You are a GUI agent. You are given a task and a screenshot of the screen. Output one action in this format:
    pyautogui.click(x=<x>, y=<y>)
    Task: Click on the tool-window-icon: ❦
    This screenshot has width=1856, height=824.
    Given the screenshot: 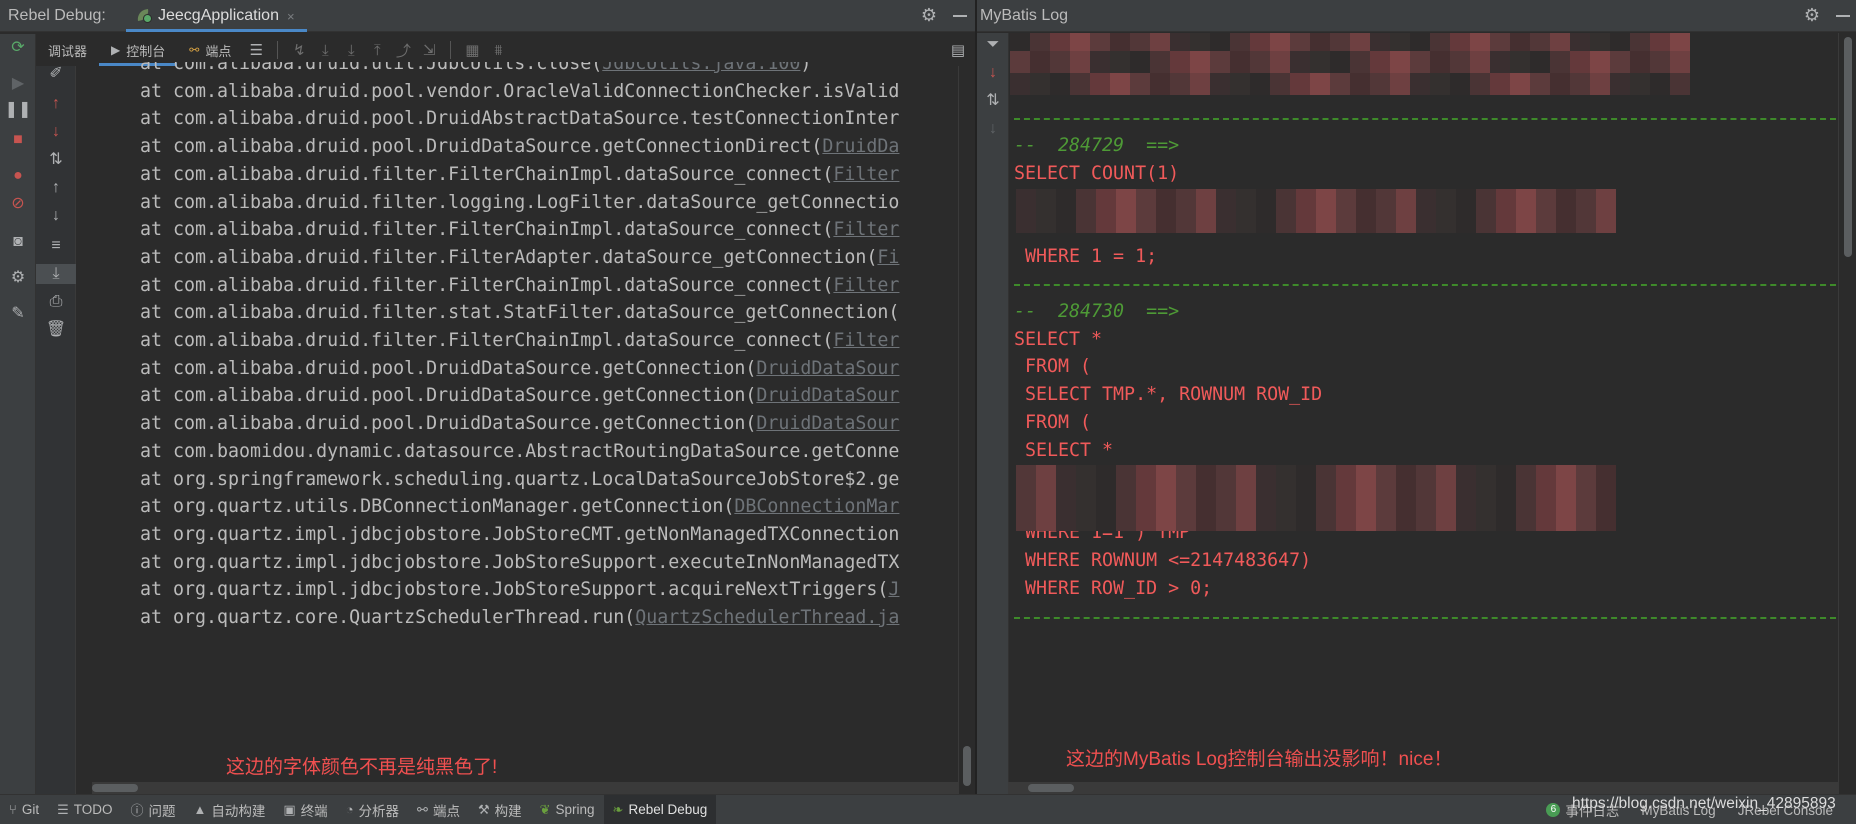 What is the action you would take?
    pyautogui.click(x=545, y=809)
    